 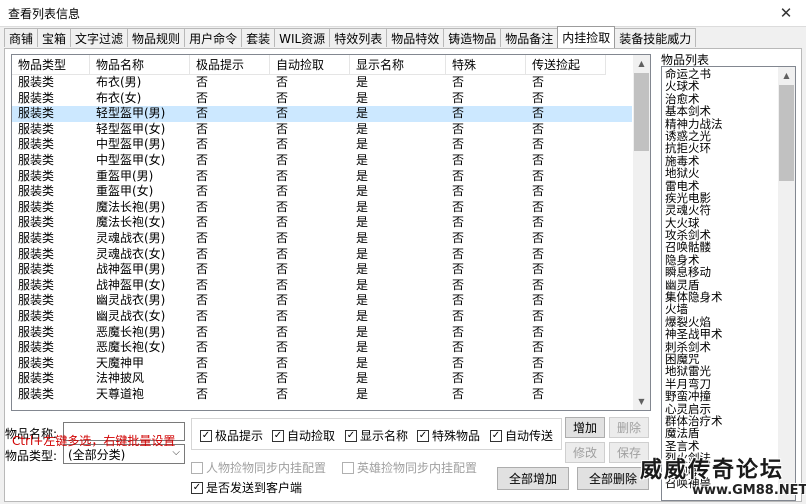 I want to click on table-row: 服装类 幽灵战衣(男) 否 否 是 否 否, so click(x=322, y=301).